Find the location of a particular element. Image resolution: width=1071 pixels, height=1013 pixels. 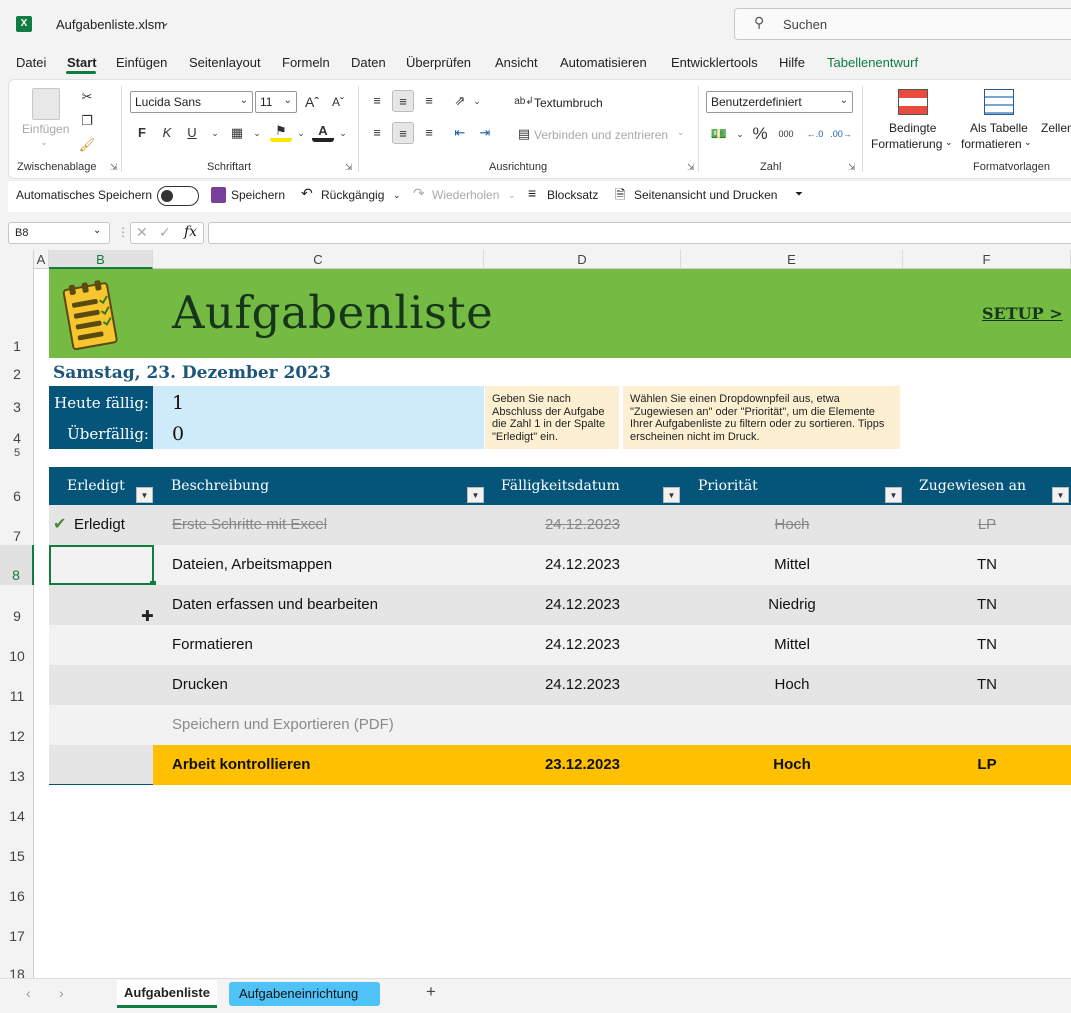

format-as-table-icon is located at coordinates (999, 102).